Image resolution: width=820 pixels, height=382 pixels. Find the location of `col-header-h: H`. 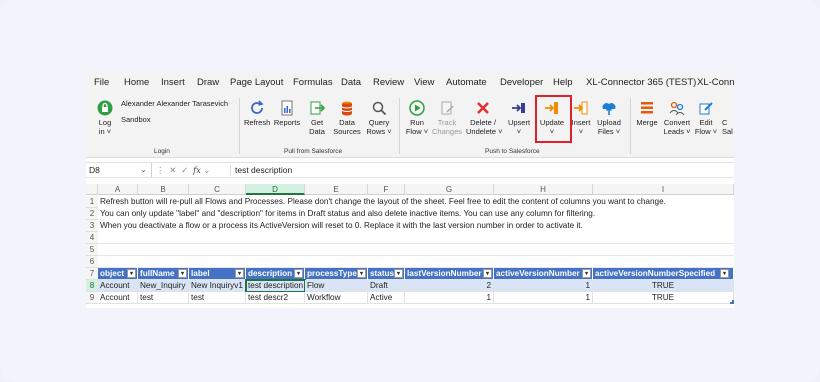

col-header-h: H is located at coordinates (543, 189).